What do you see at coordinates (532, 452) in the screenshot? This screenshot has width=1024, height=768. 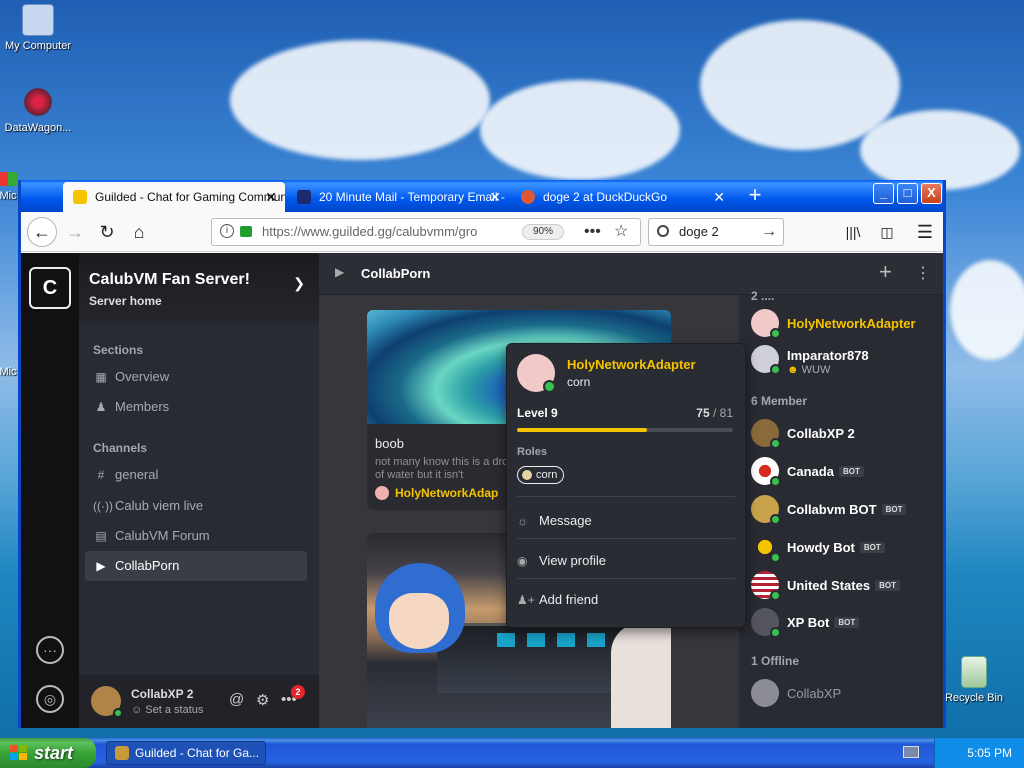 I see `roles-heading: Roles` at bounding box center [532, 452].